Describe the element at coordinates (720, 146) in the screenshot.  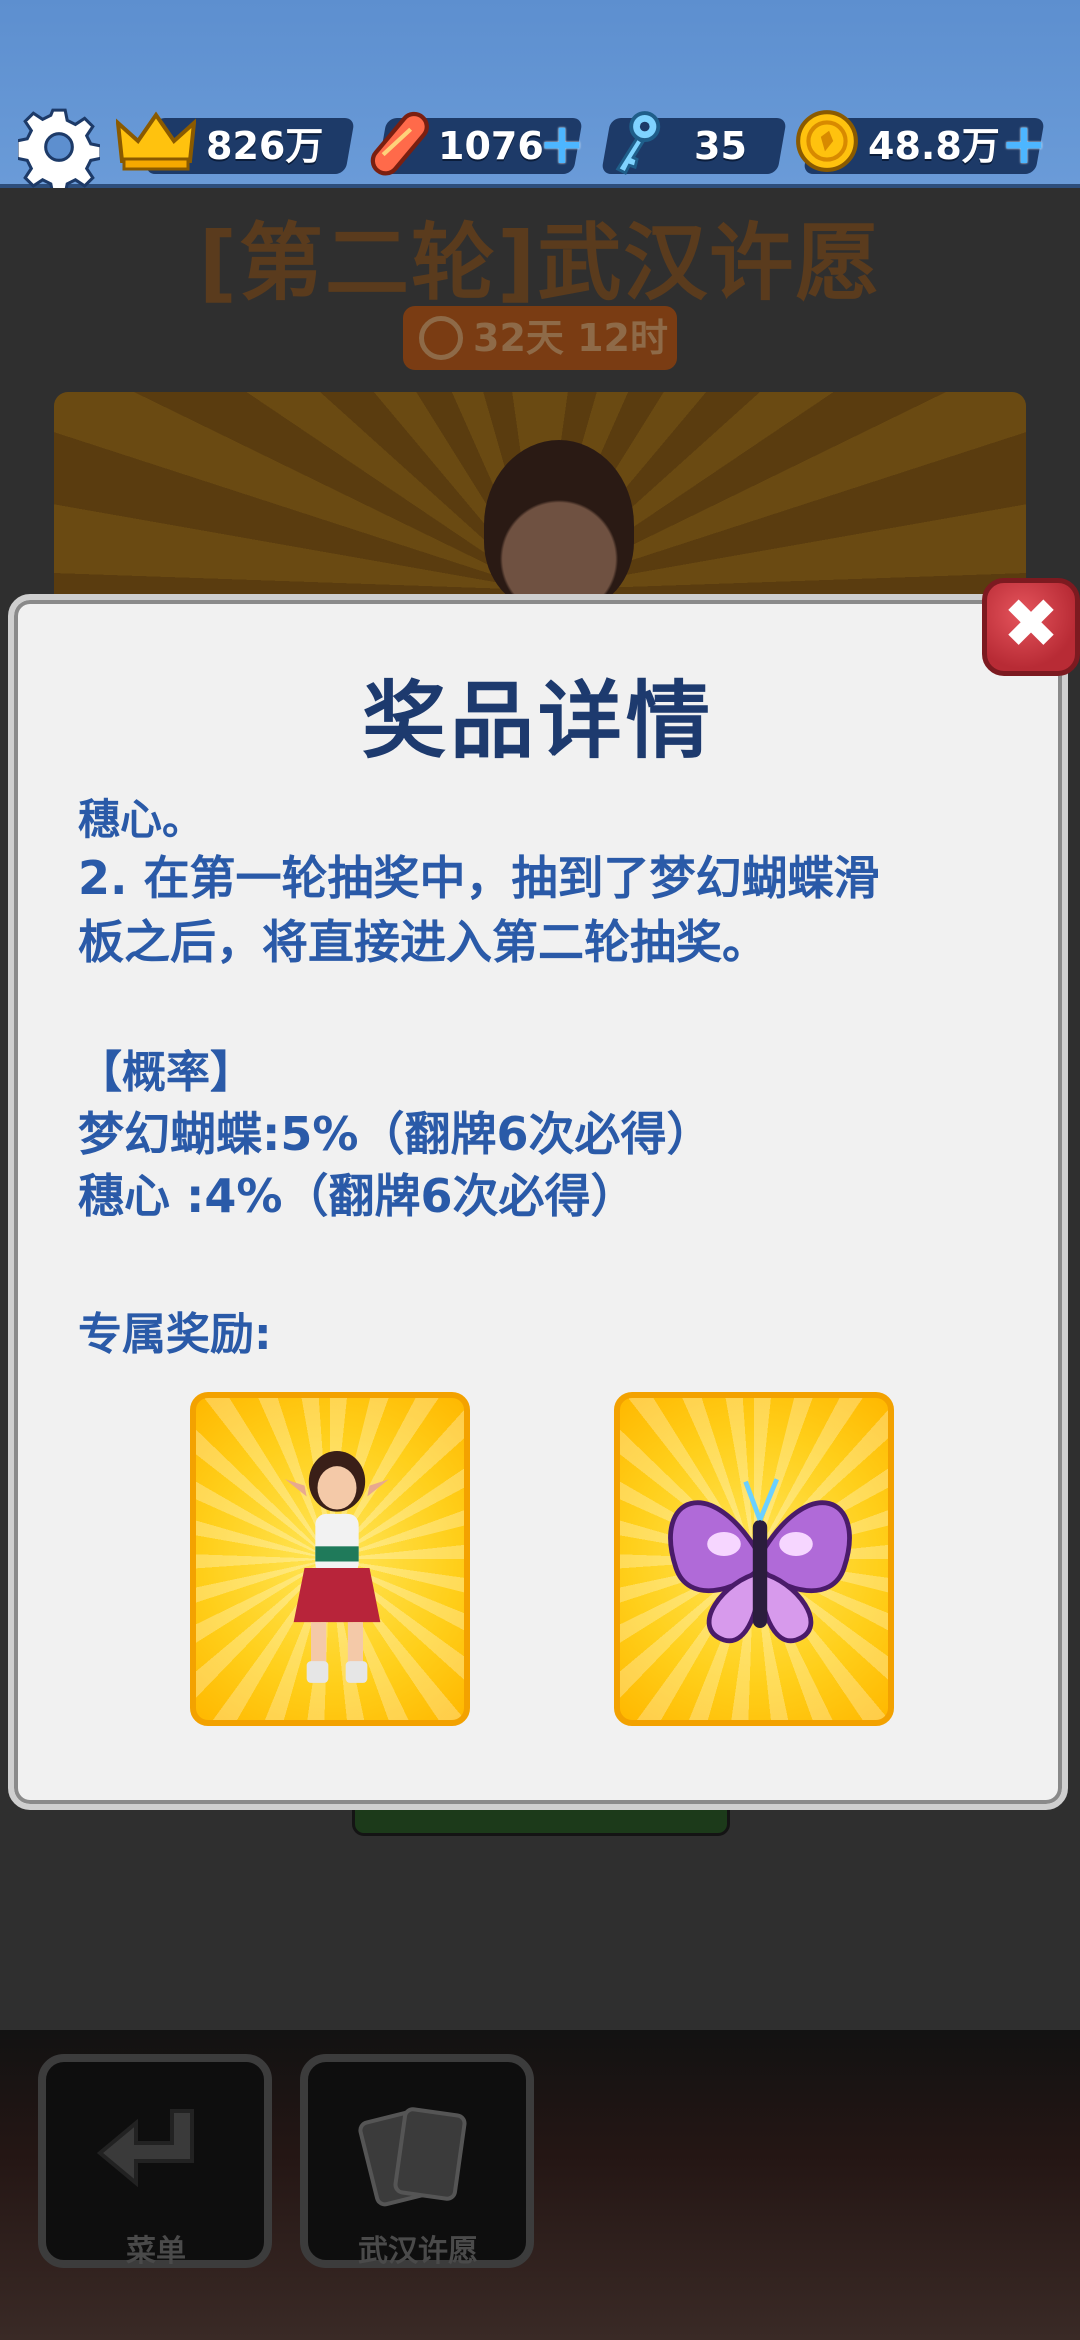
I see `keys-value: 35` at that location.